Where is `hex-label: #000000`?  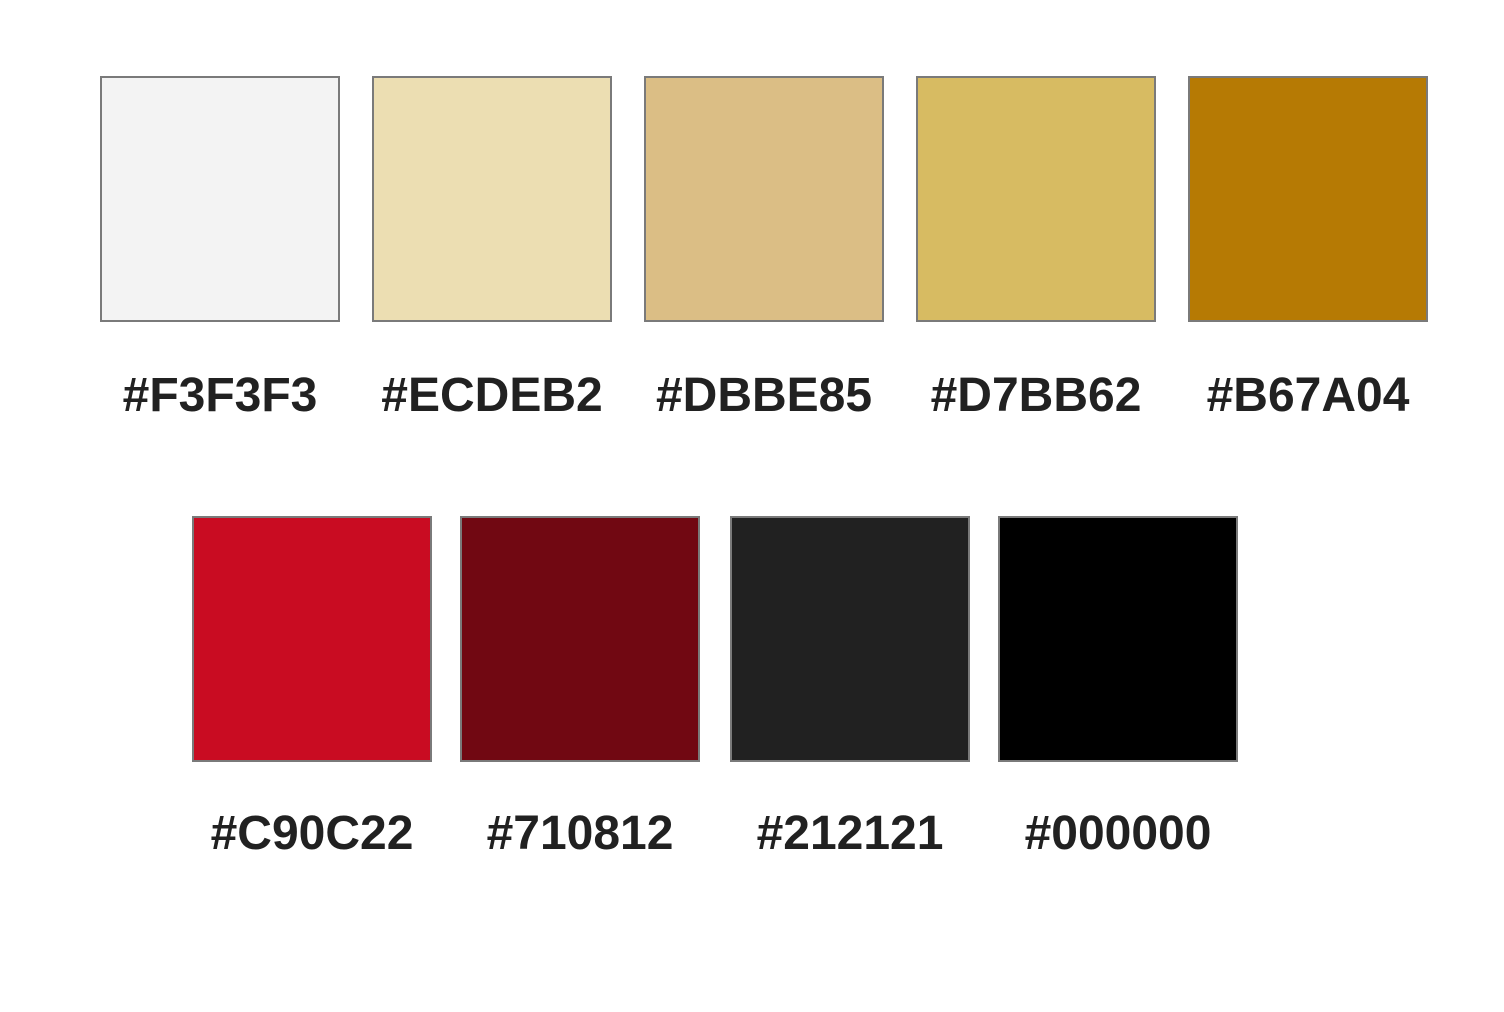
hex-label: #000000 is located at coordinates (1118, 833).